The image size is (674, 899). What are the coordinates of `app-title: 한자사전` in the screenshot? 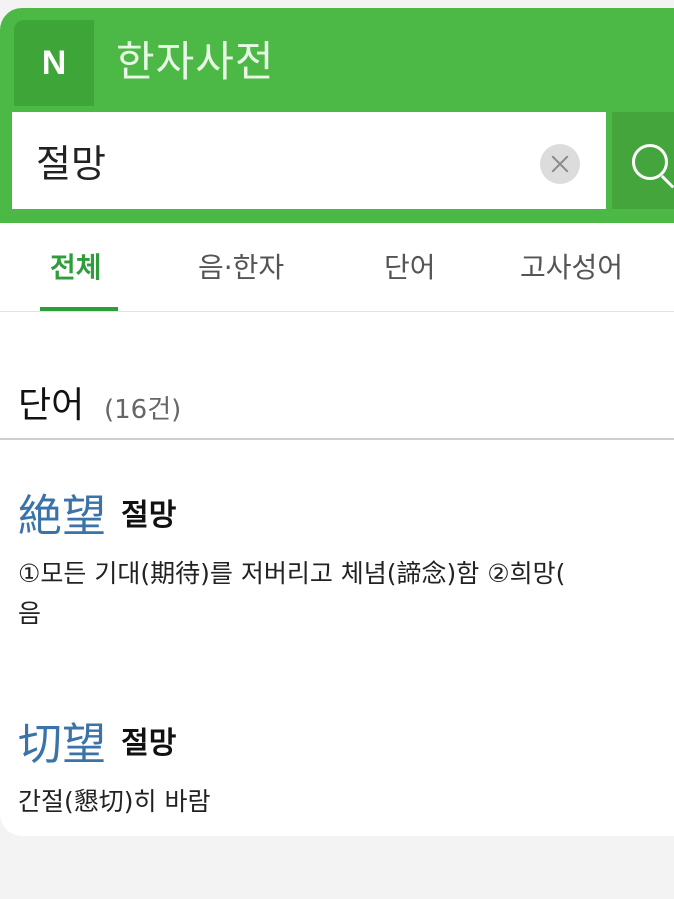 It's located at (195, 62).